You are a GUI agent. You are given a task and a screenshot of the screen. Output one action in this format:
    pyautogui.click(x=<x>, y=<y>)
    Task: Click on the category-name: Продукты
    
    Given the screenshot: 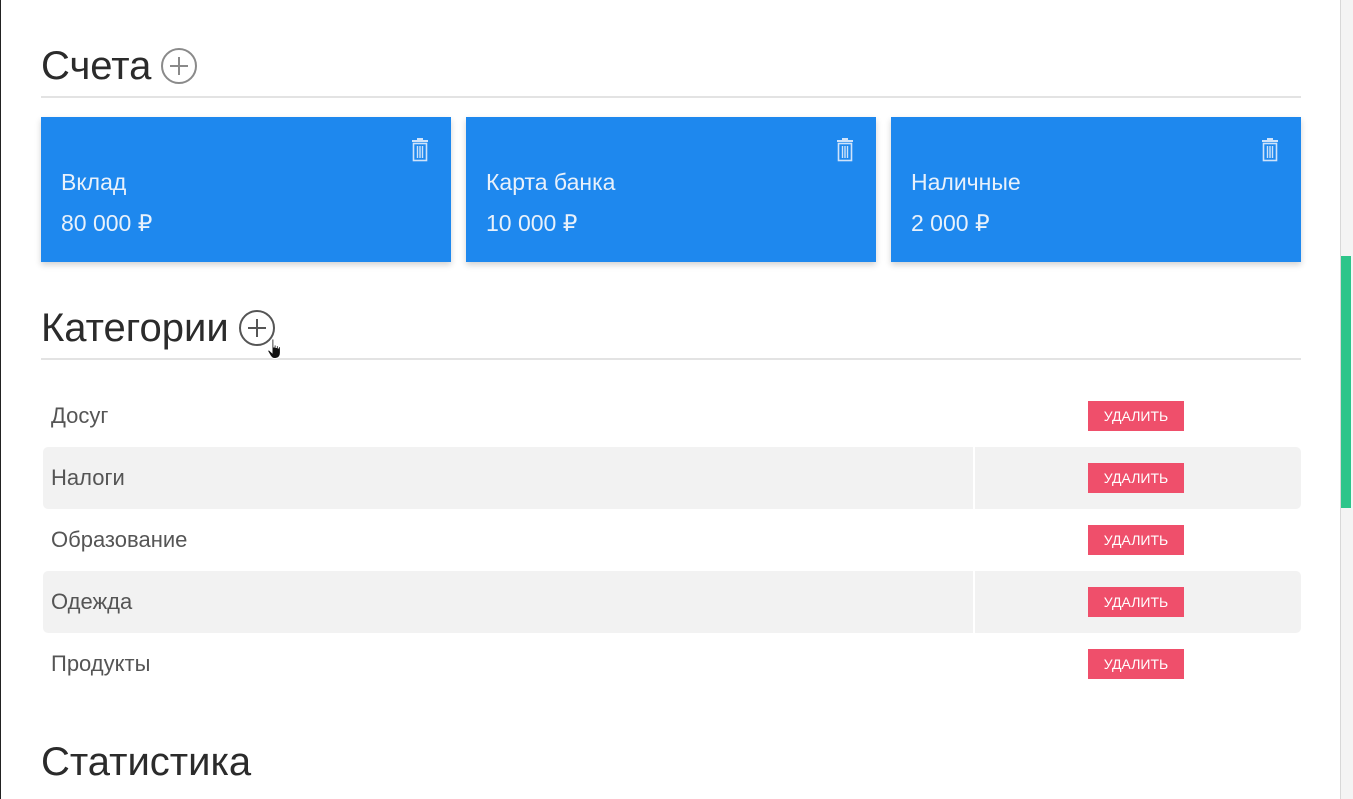 What is the action you would take?
    pyautogui.click(x=101, y=663)
    